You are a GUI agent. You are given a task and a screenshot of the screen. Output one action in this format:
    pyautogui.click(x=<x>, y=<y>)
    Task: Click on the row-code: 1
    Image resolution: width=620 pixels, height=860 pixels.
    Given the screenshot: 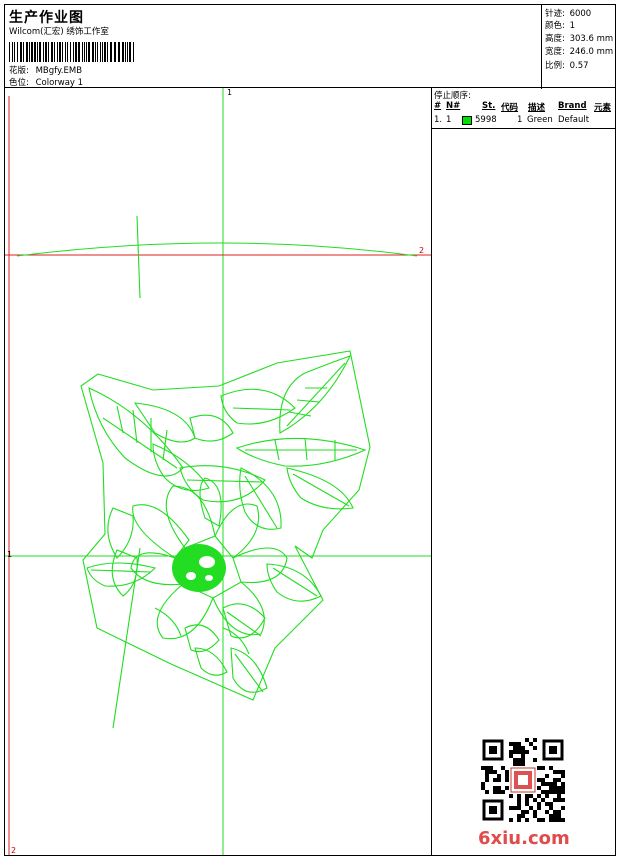 What is the action you would take?
    pyautogui.click(x=520, y=120)
    